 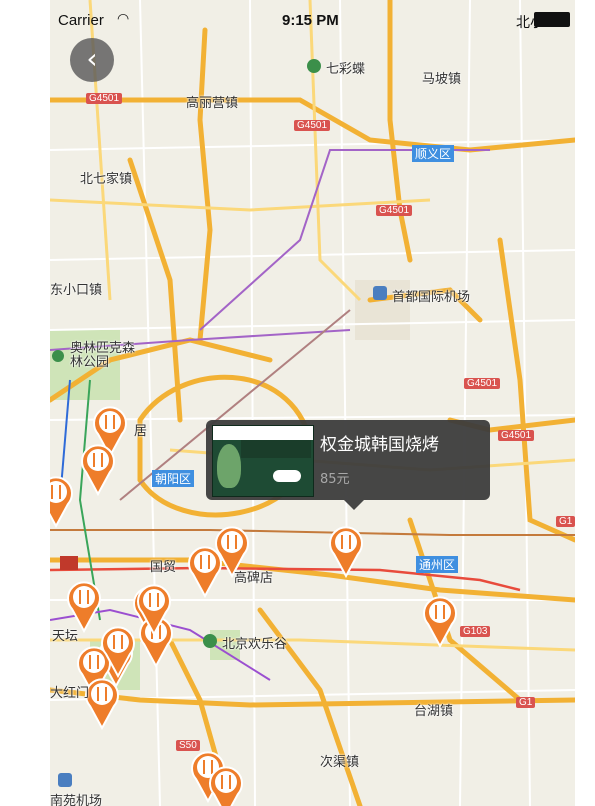 What do you see at coordinates (65, 636) in the screenshot?
I see `place-label: 天坛` at bounding box center [65, 636].